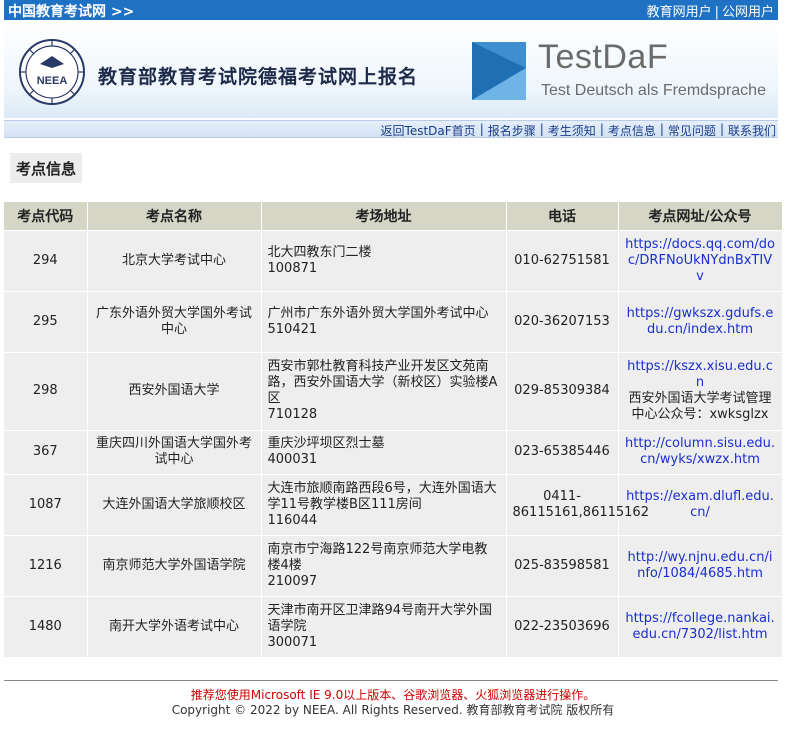 This screenshot has height=729, width=786. I want to click on nav-home: 返回TestDaF首页, so click(428, 131).